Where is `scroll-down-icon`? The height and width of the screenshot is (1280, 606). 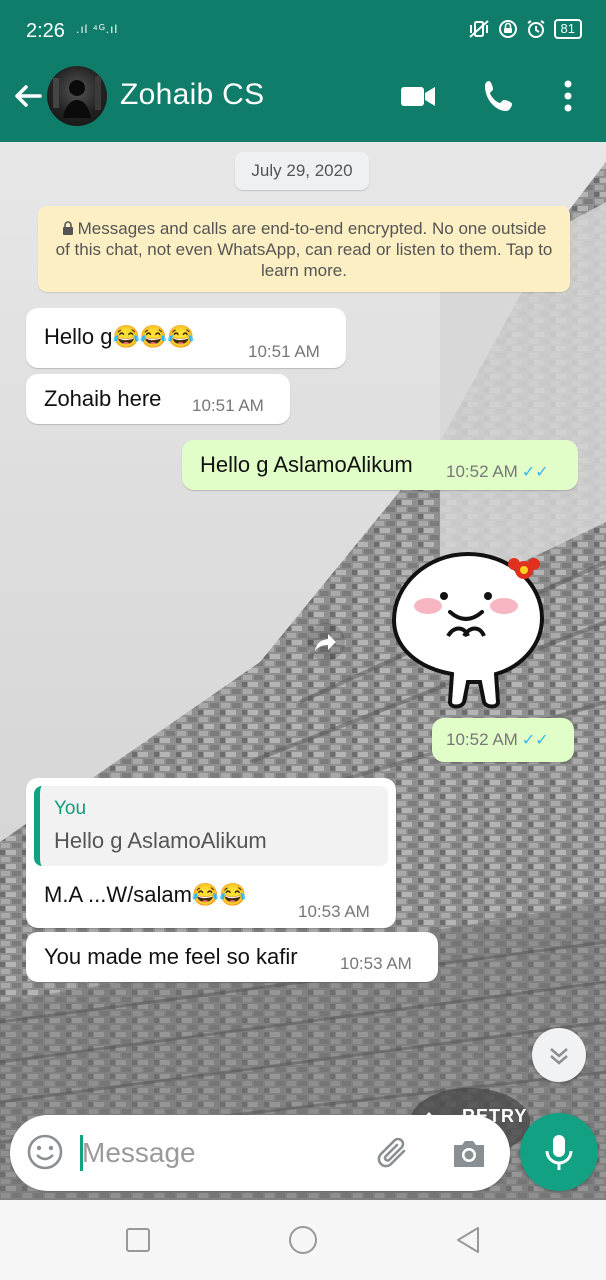
scroll-down-icon is located at coordinates (559, 1056).